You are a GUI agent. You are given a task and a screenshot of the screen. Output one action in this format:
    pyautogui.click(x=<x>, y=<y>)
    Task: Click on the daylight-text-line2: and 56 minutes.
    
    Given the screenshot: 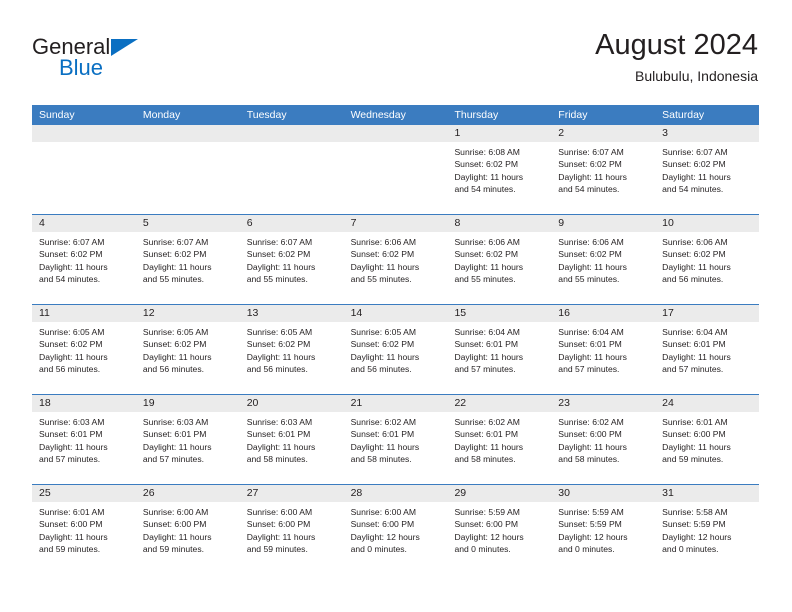 What is the action you would take?
    pyautogui.click(x=277, y=369)
    